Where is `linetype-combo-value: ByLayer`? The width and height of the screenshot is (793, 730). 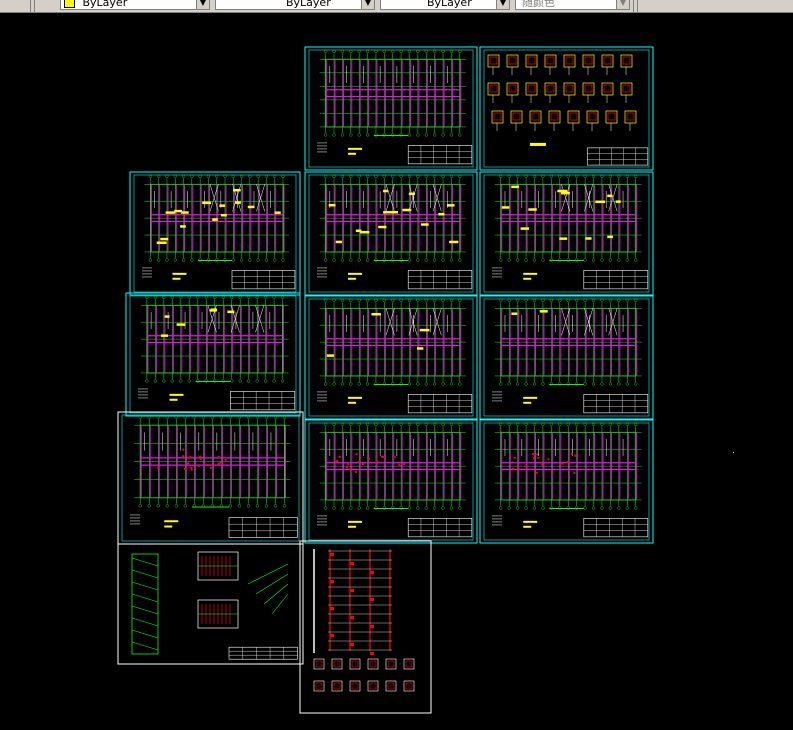
linetype-combo-value: ByLayer is located at coordinates (308, 4).